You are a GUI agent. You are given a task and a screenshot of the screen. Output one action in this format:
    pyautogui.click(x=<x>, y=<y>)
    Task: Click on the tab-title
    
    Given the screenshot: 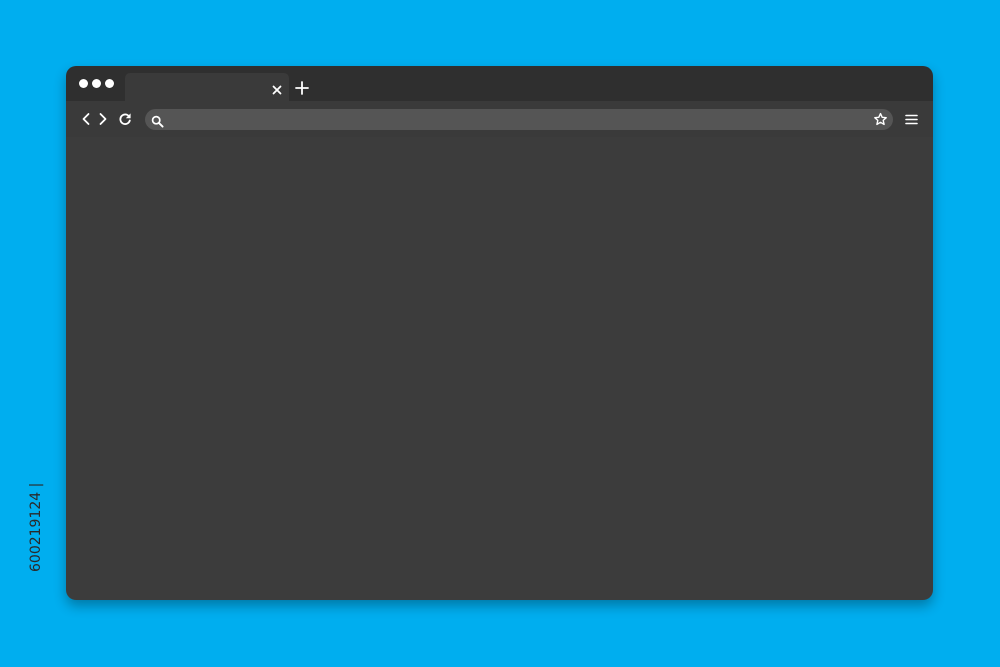 What is the action you would take?
    pyautogui.click(x=195, y=87)
    